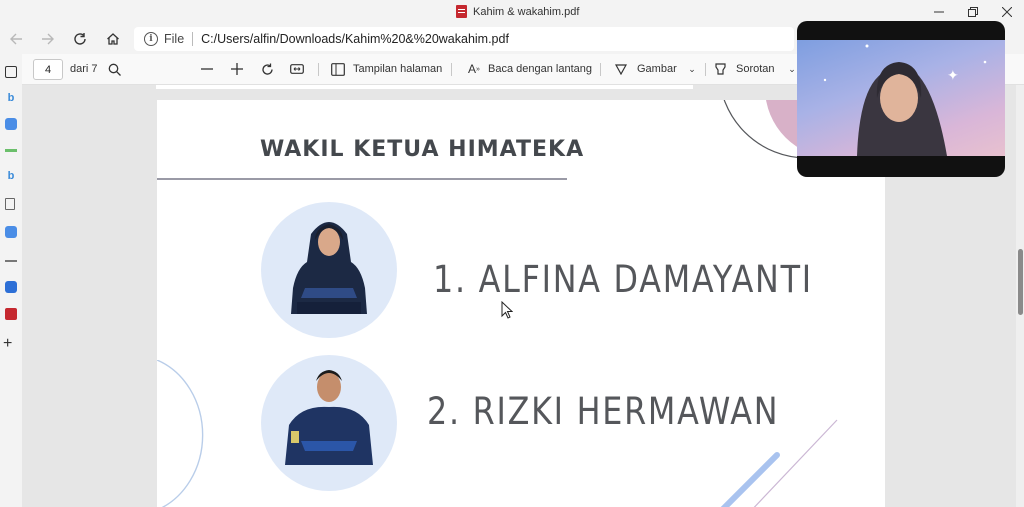 Image resolution: width=1024 pixels, height=507 pixels. I want to click on read-aloud-label: Baca dengan lantang, so click(540, 69).